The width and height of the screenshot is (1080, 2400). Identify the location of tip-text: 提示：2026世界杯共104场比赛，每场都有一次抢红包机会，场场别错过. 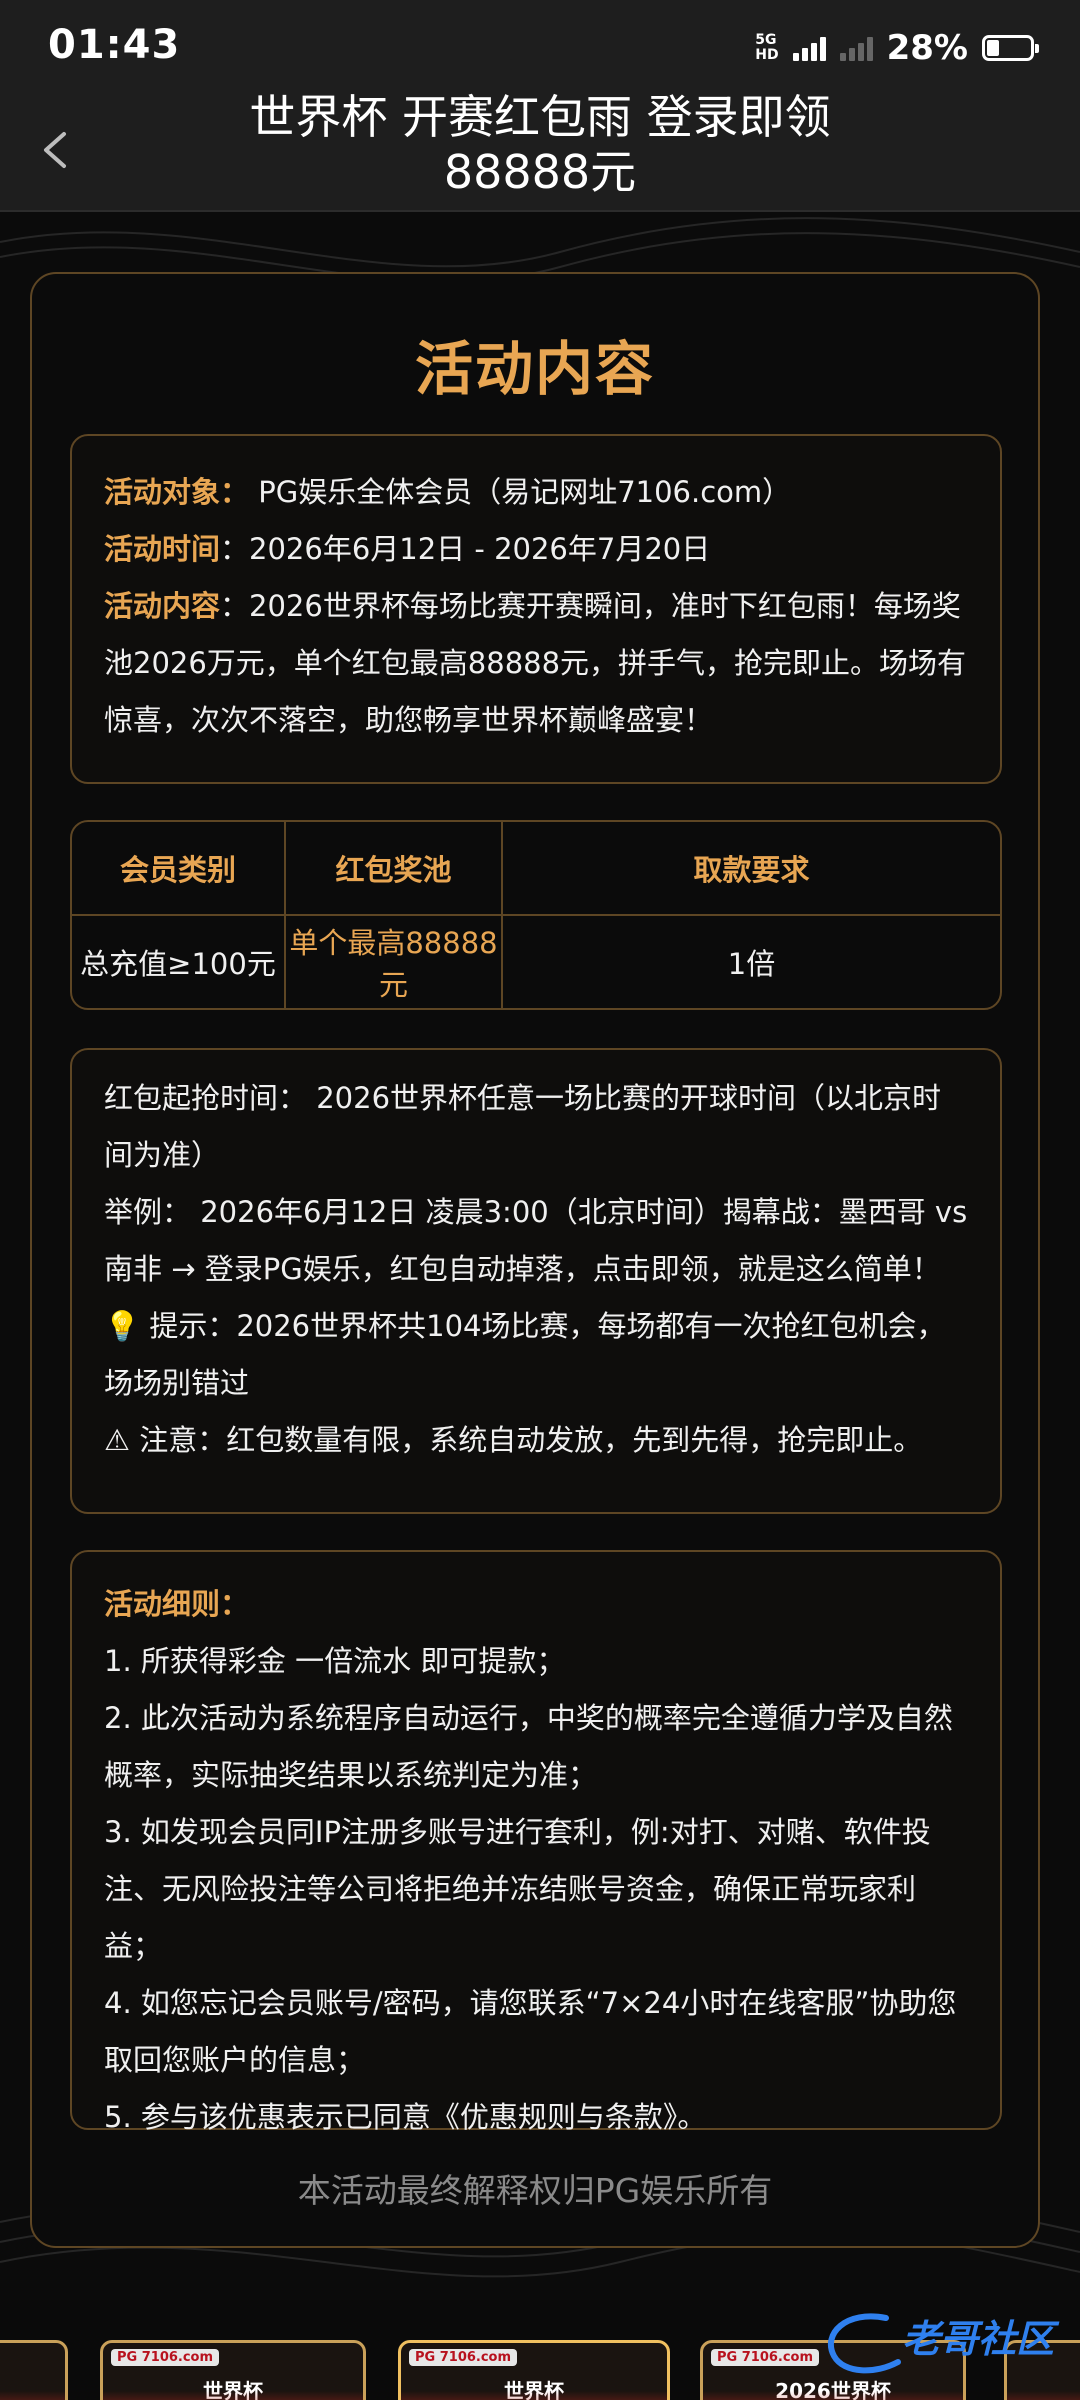
(525, 1354).